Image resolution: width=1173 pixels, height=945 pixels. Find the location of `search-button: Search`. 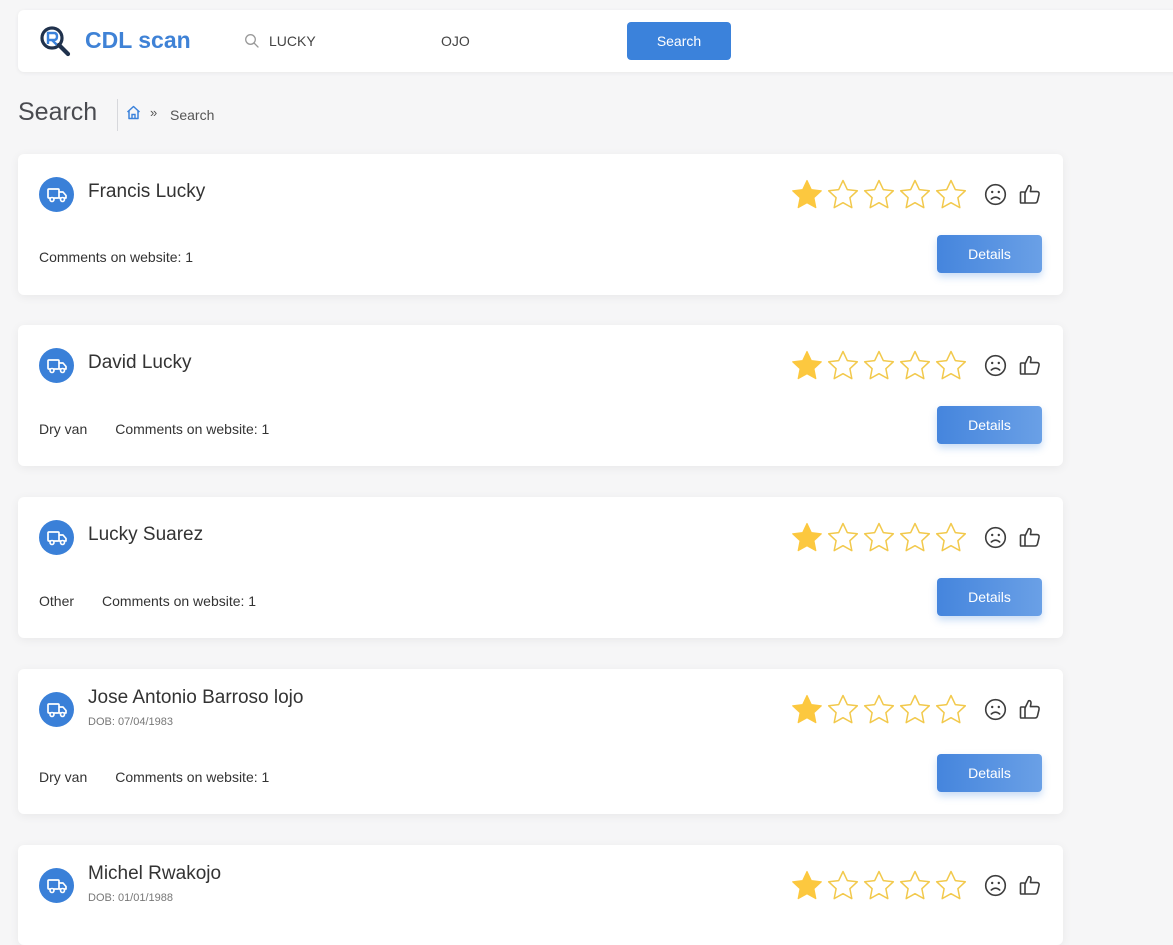

search-button: Search is located at coordinates (679, 41).